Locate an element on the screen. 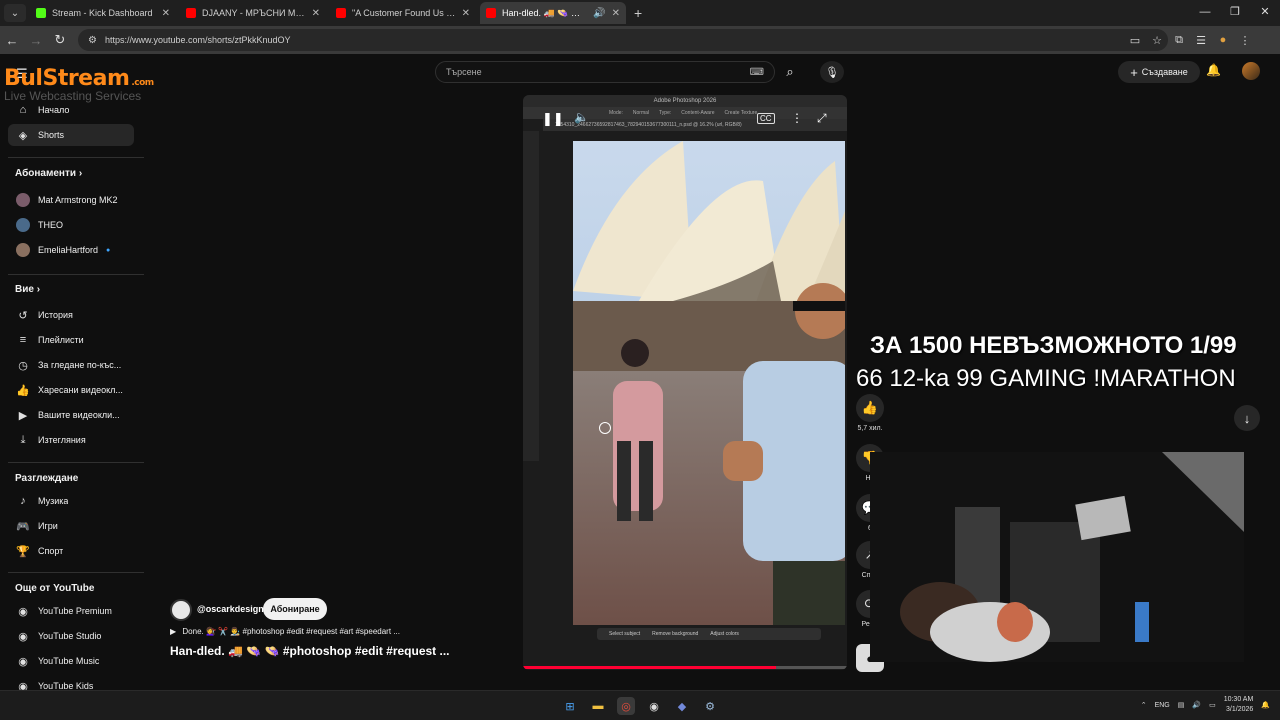 The width and height of the screenshot is (1280, 720). bookmark-star-icon: ☆ is located at coordinates (1157, 40).